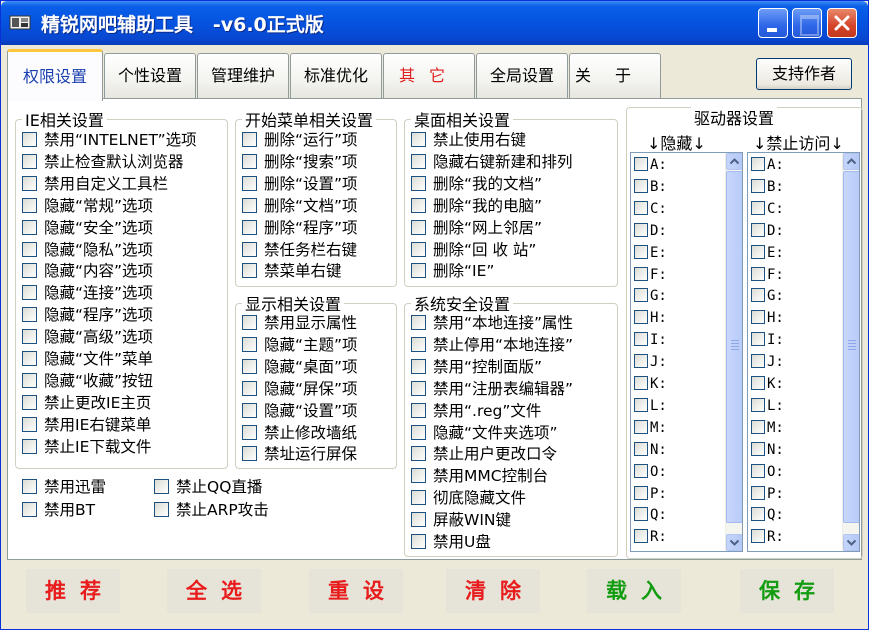 This screenshot has height=630, width=869. What do you see at coordinates (650, 318) in the screenshot?
I see `hide-drive-item: H:` at bounding box center [650, 318].